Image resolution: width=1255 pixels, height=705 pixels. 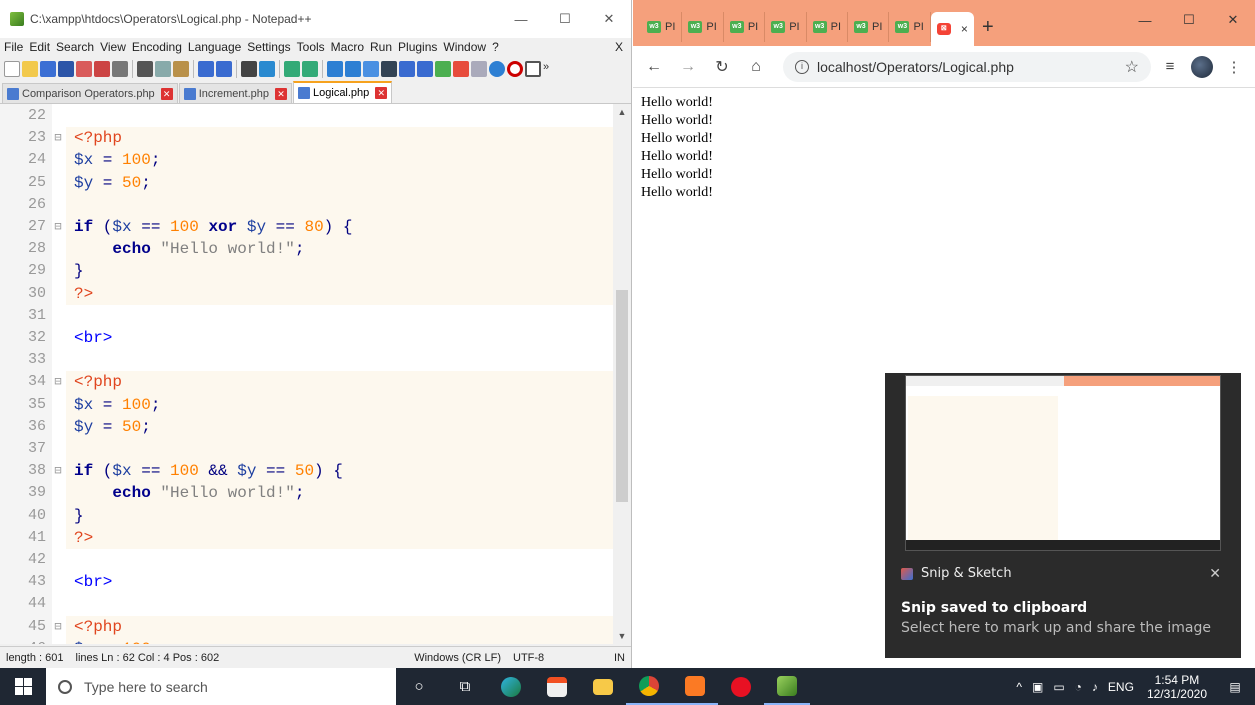 I want to click on code-line: 28 echo "Hello world!";, so click(x=320, y=249).